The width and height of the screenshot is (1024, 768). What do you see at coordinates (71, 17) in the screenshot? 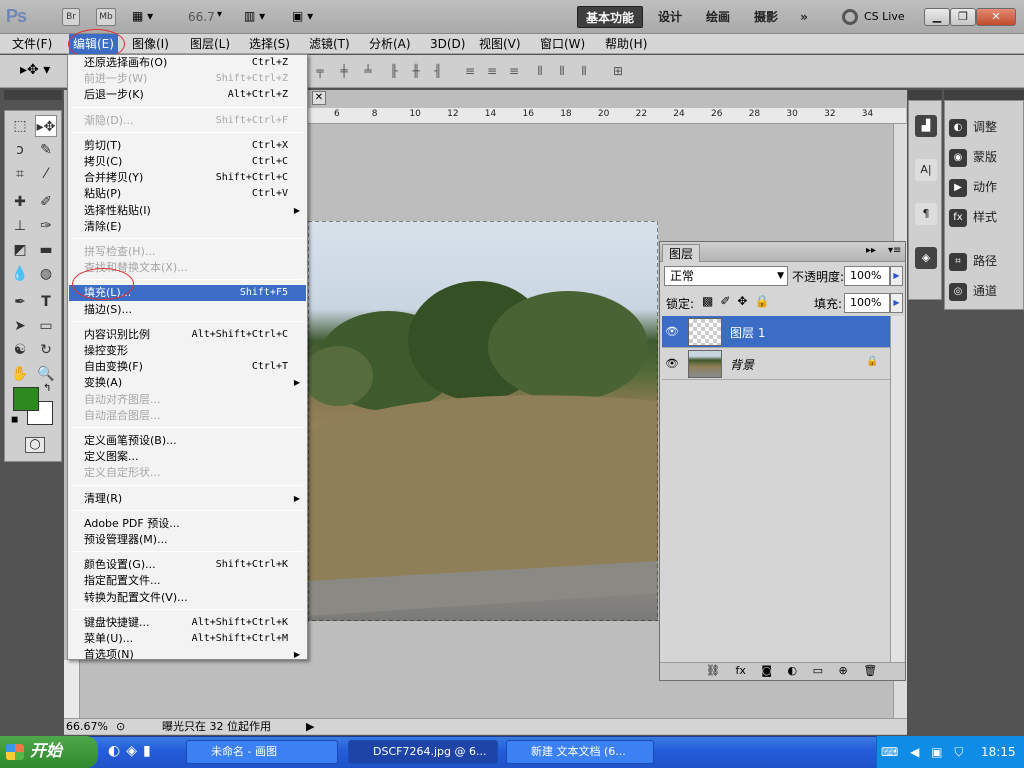
I see `bridge-button: Br` at bounding box center [71, 17].